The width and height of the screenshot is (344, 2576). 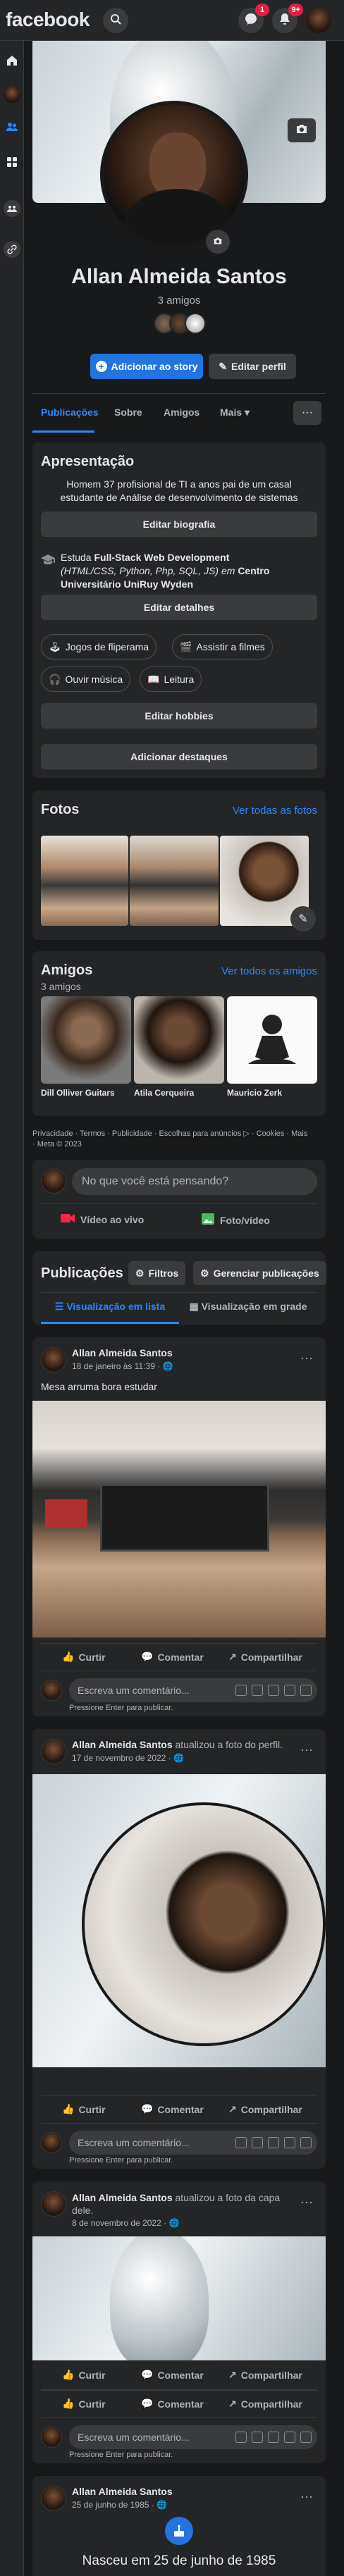 I want to click on photos-title: Fotos, so click(x=60, y=810).